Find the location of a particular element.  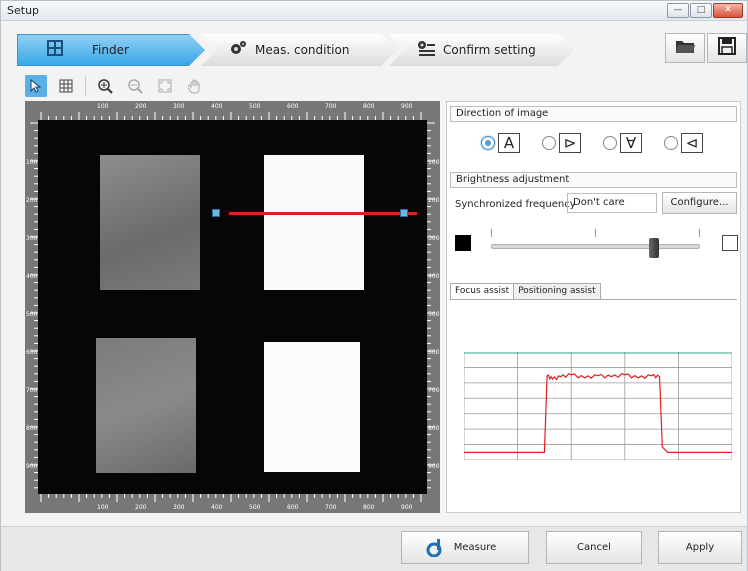

target-gray-bottom is located at coordinates (146, 405).